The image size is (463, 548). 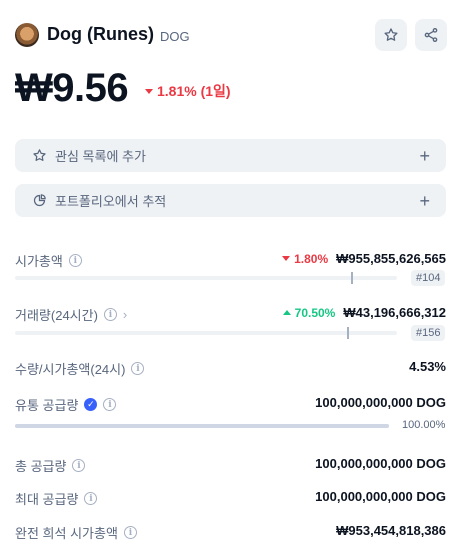 I want to click on volume-market-cap-row: 수량/시가총액(24시) i 4.53%, so click(x=230, y=367).